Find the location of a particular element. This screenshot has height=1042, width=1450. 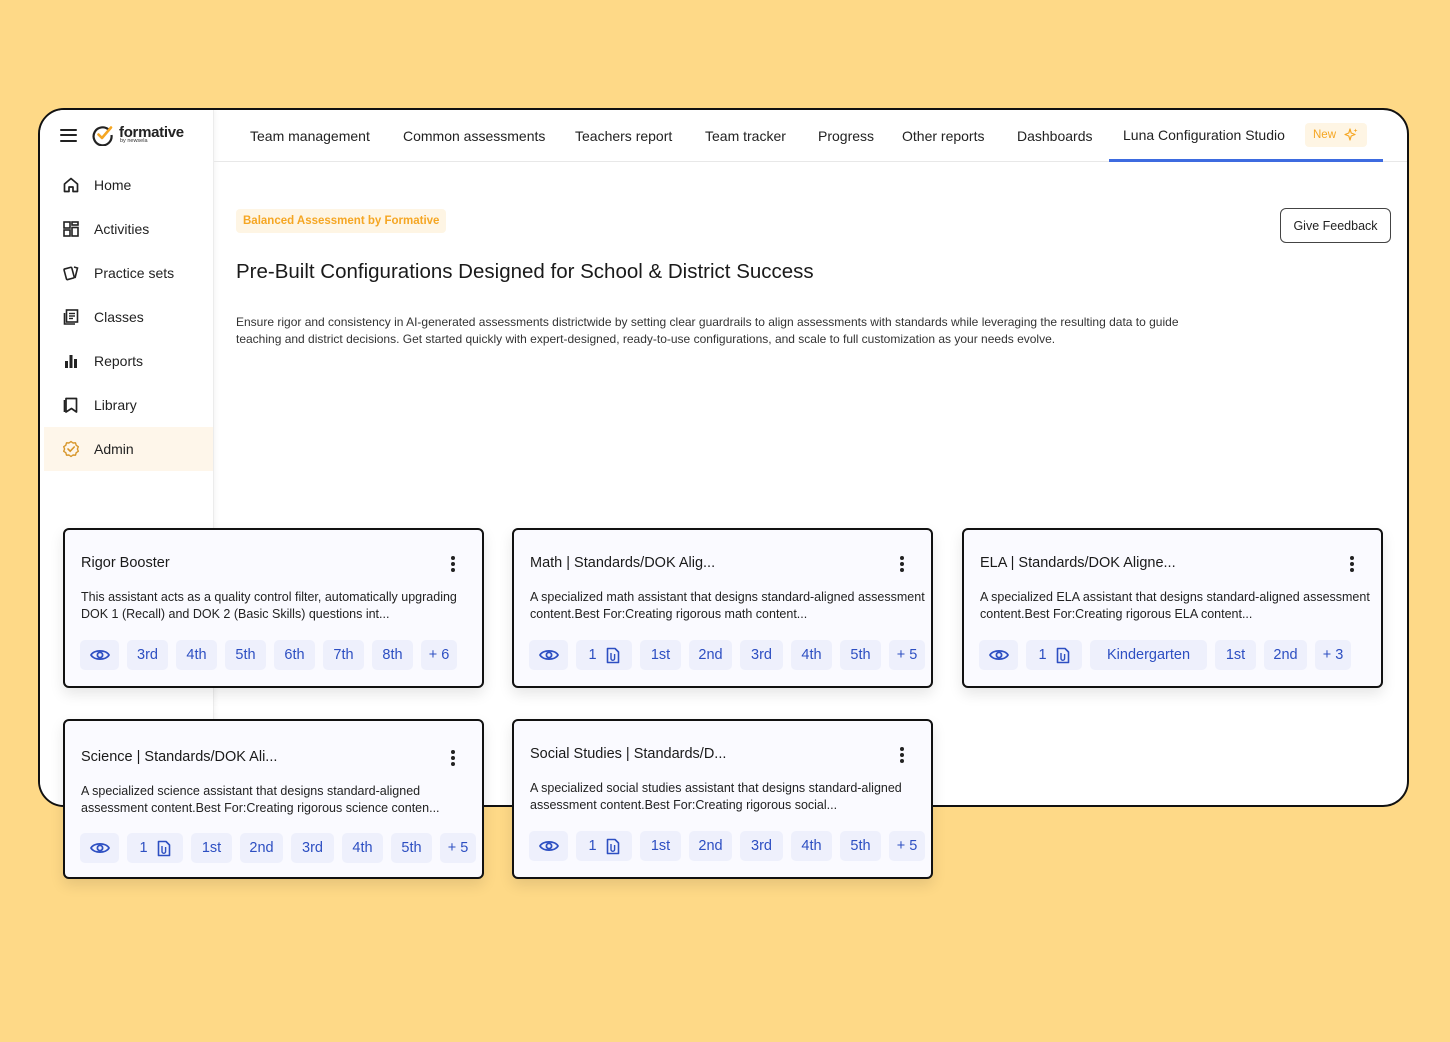

new-badge-label: New is located at coordinates (1325, 135).